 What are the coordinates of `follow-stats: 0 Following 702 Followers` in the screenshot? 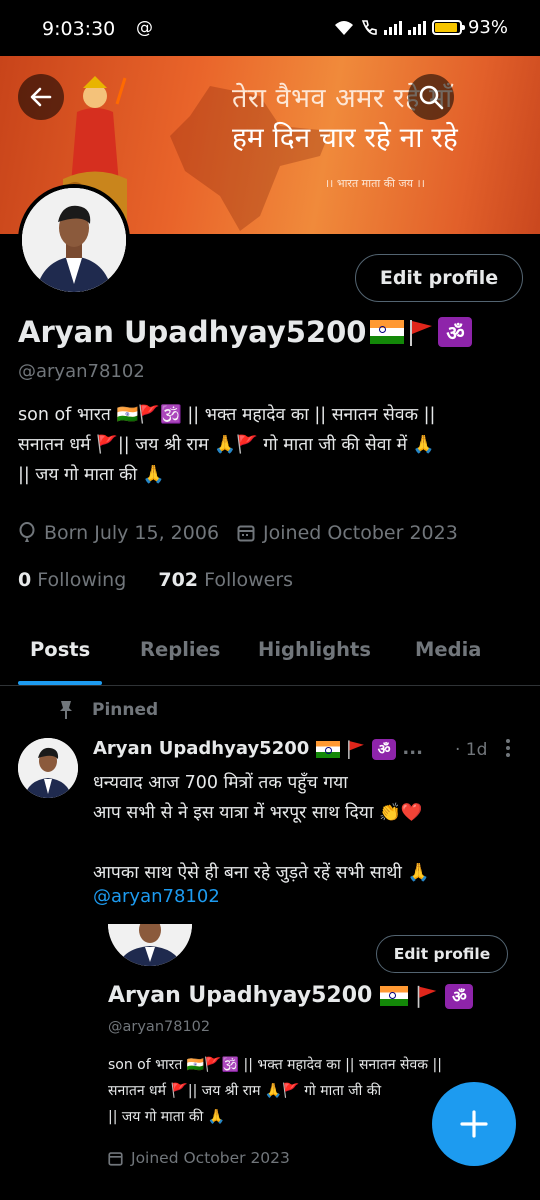 It's located at (155, 580).